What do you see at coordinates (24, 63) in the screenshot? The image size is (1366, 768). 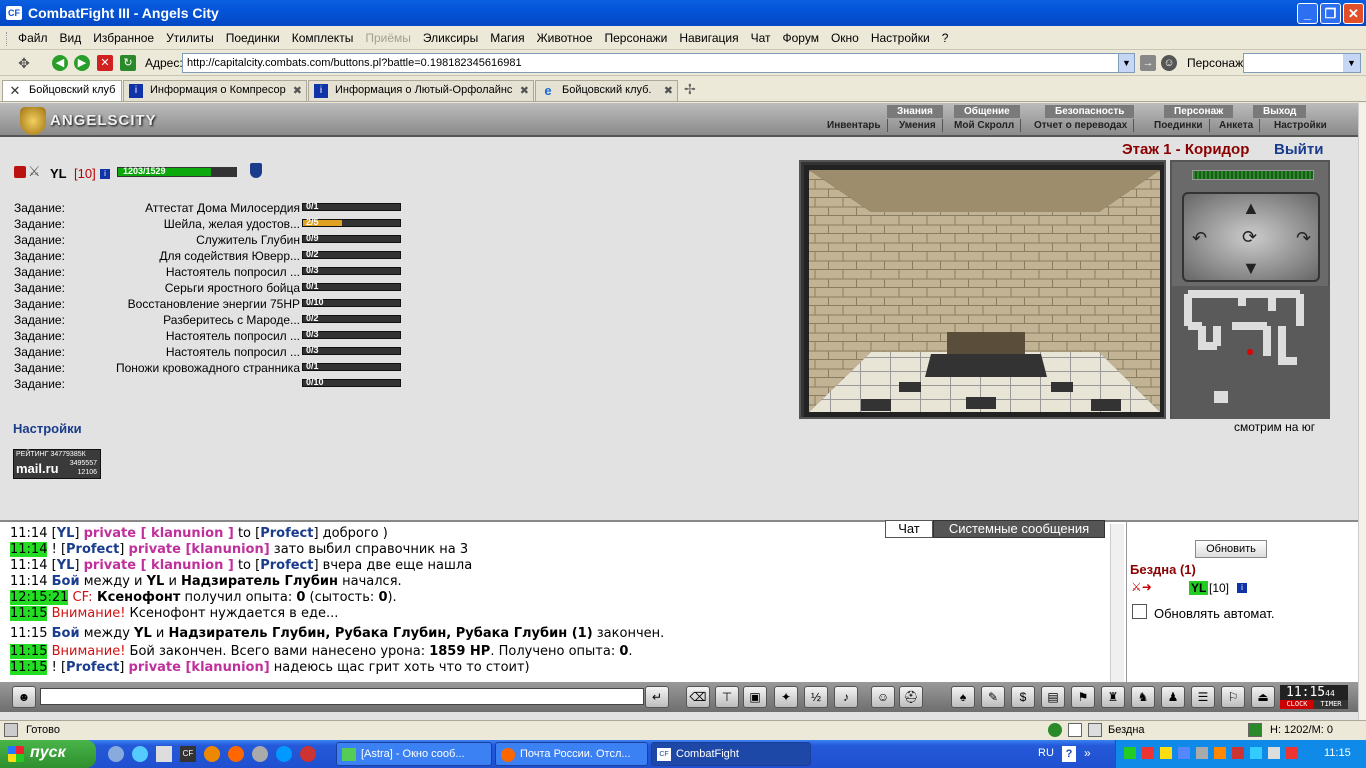 I see `move-icon: ✥` at bounding box center [24, 63].